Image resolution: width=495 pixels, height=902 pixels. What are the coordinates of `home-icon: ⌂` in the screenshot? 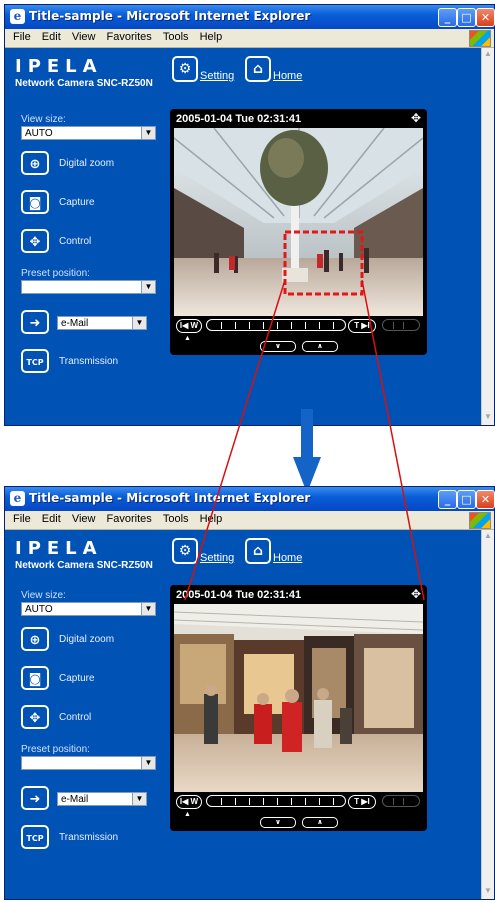 It's located at (258, 69).